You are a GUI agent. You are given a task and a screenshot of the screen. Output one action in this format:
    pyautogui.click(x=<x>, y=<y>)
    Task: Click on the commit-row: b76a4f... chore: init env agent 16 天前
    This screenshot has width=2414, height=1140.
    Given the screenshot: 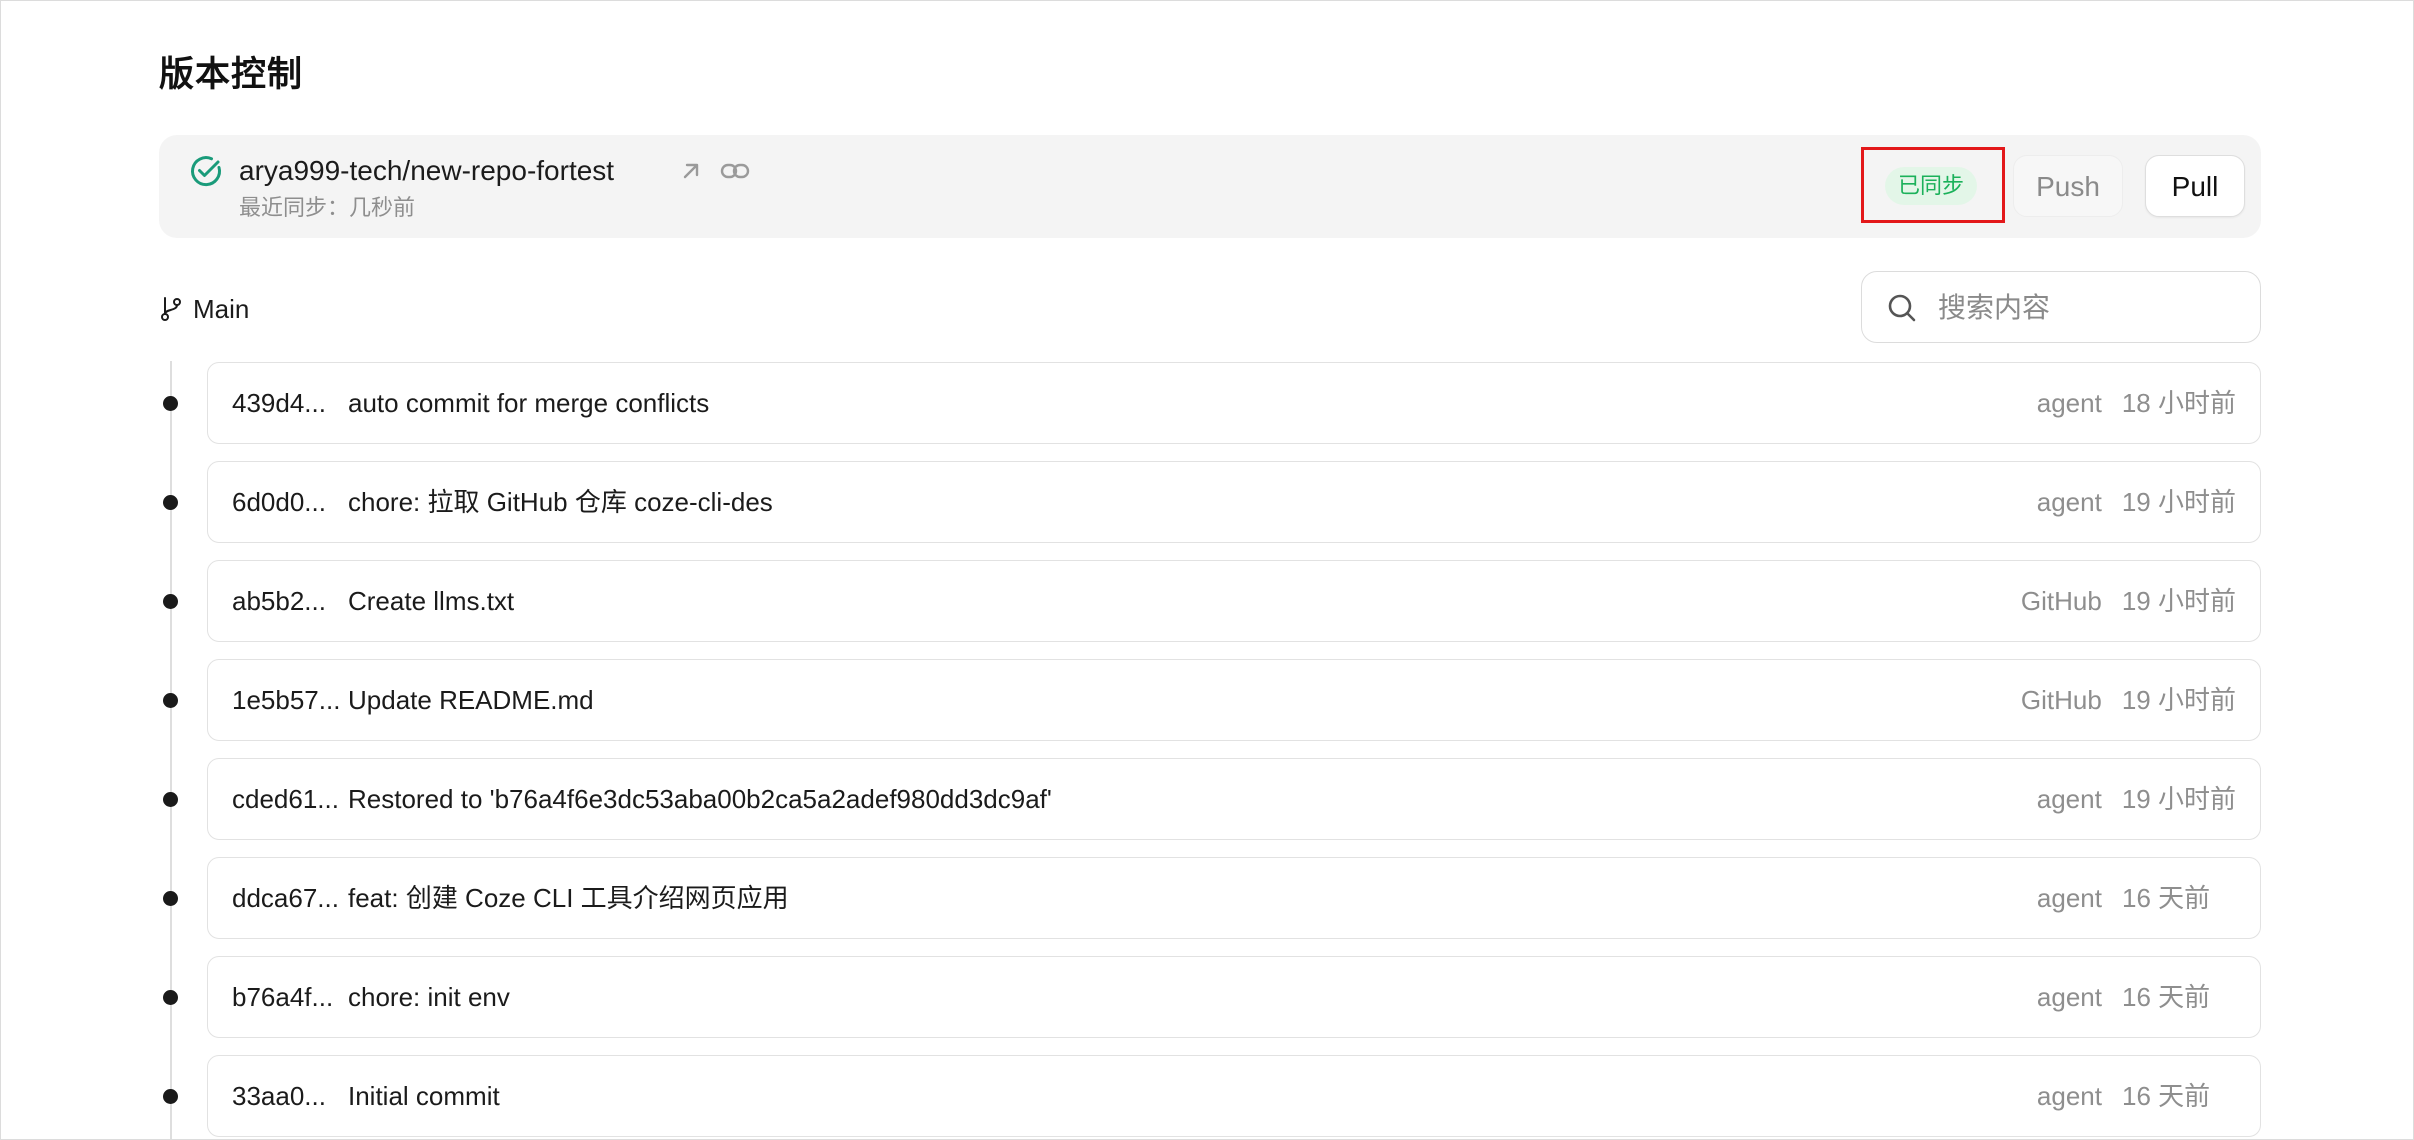 What is the action you would take?
    pyautogui.click(x=1210, y=997)
    